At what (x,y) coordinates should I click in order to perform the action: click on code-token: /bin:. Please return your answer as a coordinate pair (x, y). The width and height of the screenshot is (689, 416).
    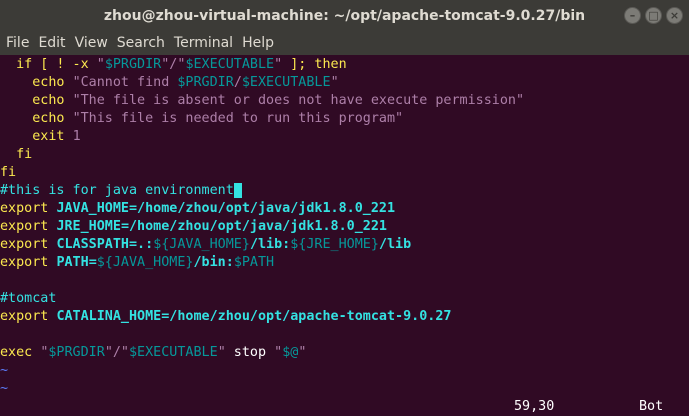
    Looking at the image, I should click on (213, 262).